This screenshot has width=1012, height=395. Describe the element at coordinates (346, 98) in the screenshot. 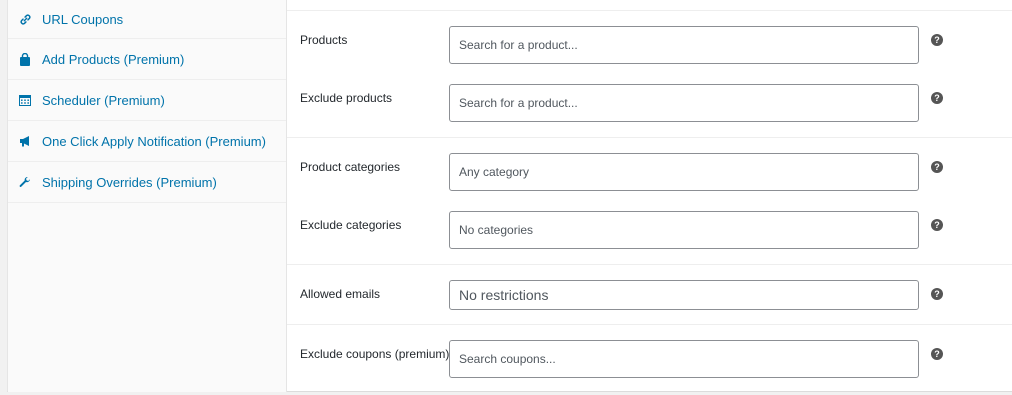

I see `exclude-products-label: Exclude products` at that location.